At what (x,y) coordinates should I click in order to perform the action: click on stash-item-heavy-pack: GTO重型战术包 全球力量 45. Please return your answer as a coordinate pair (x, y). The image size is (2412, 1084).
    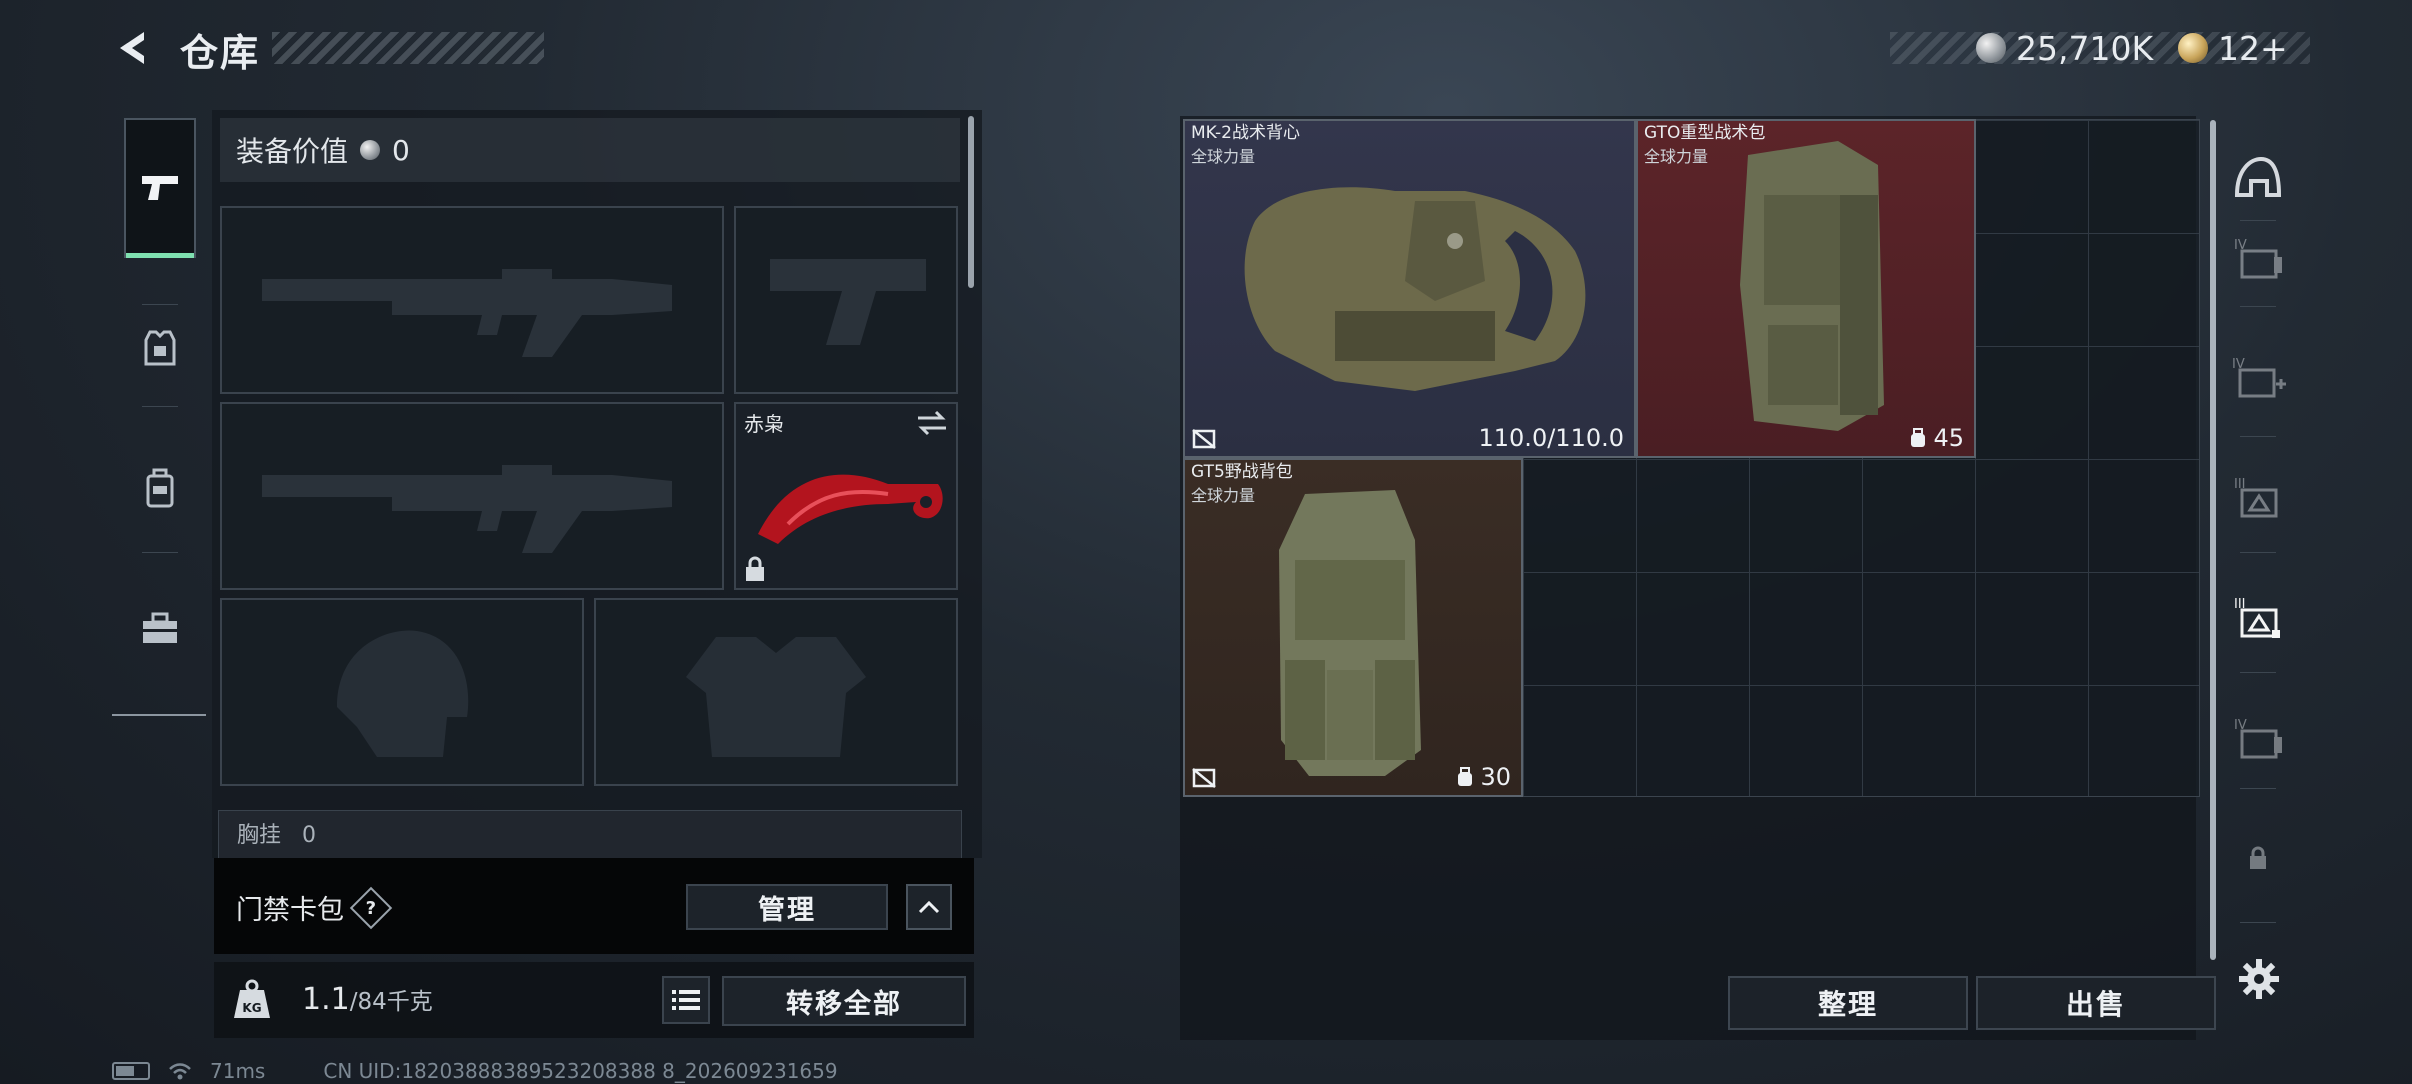
    Looking at the image, I should click on (1806, 288).